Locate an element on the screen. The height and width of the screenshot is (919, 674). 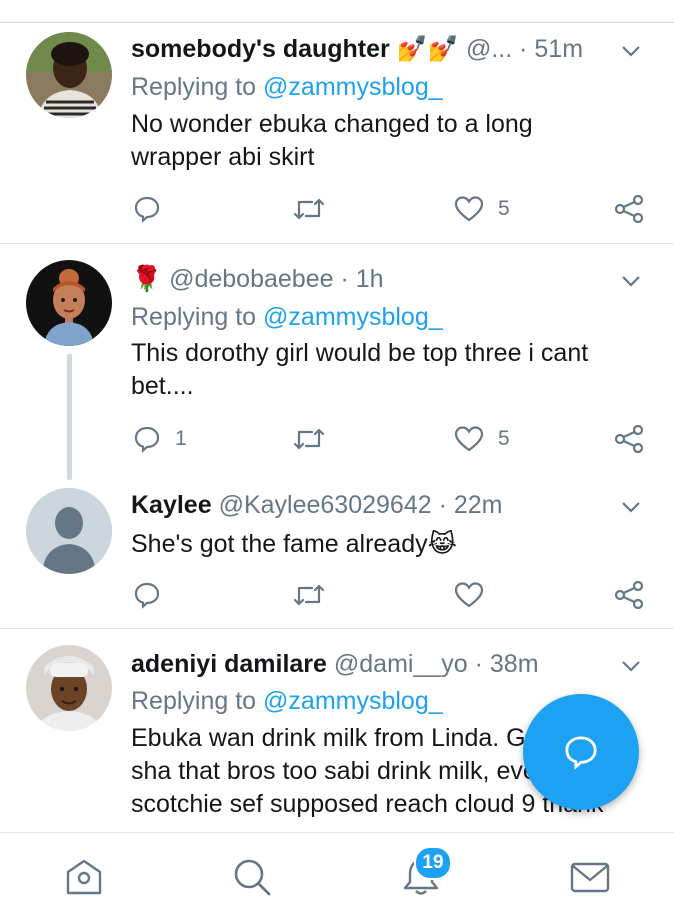
name-emoji: 💅💅 is located at coordinates (427, 49).